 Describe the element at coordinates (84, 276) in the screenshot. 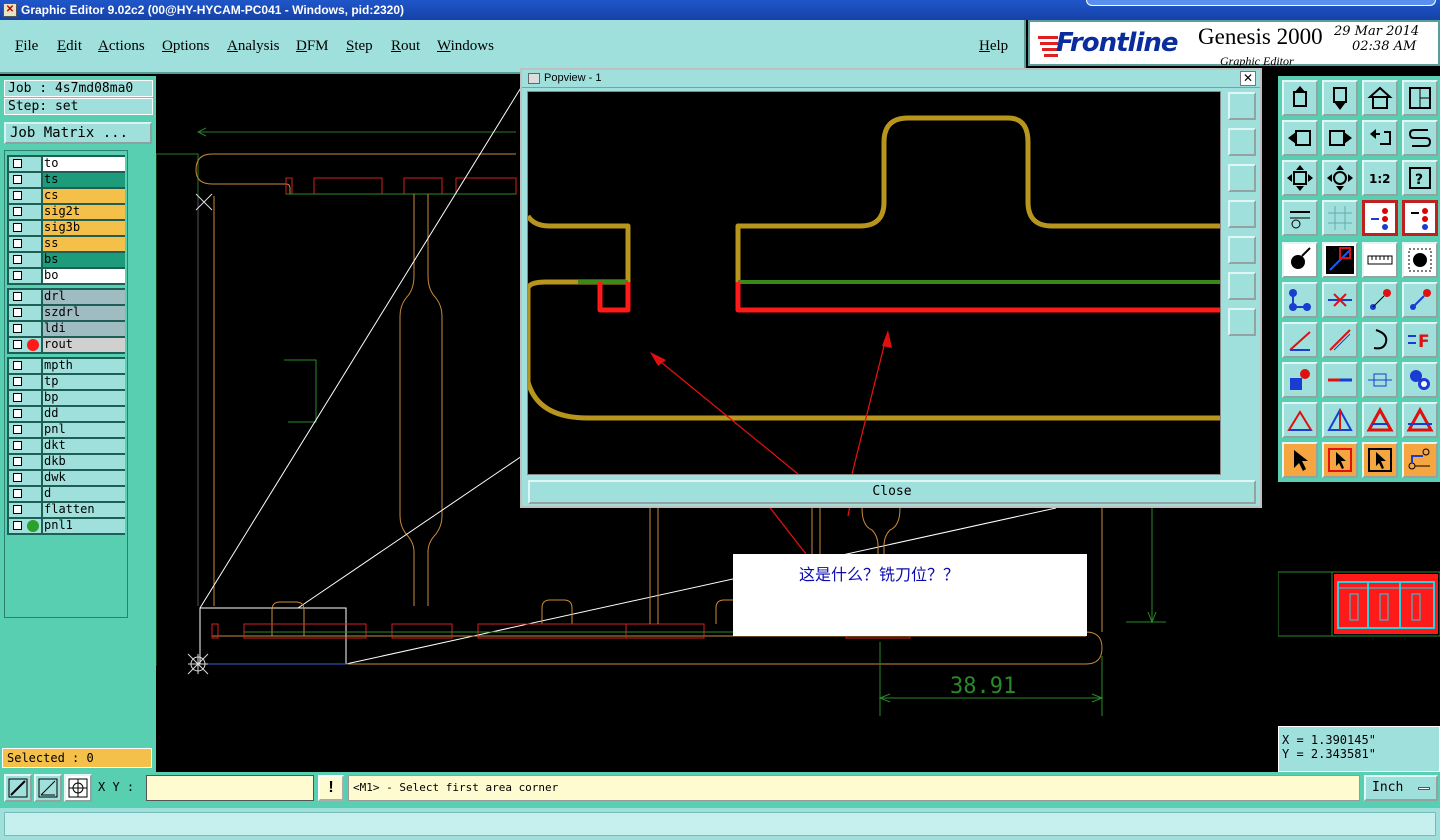

I see `layer-name: bo` at that location.